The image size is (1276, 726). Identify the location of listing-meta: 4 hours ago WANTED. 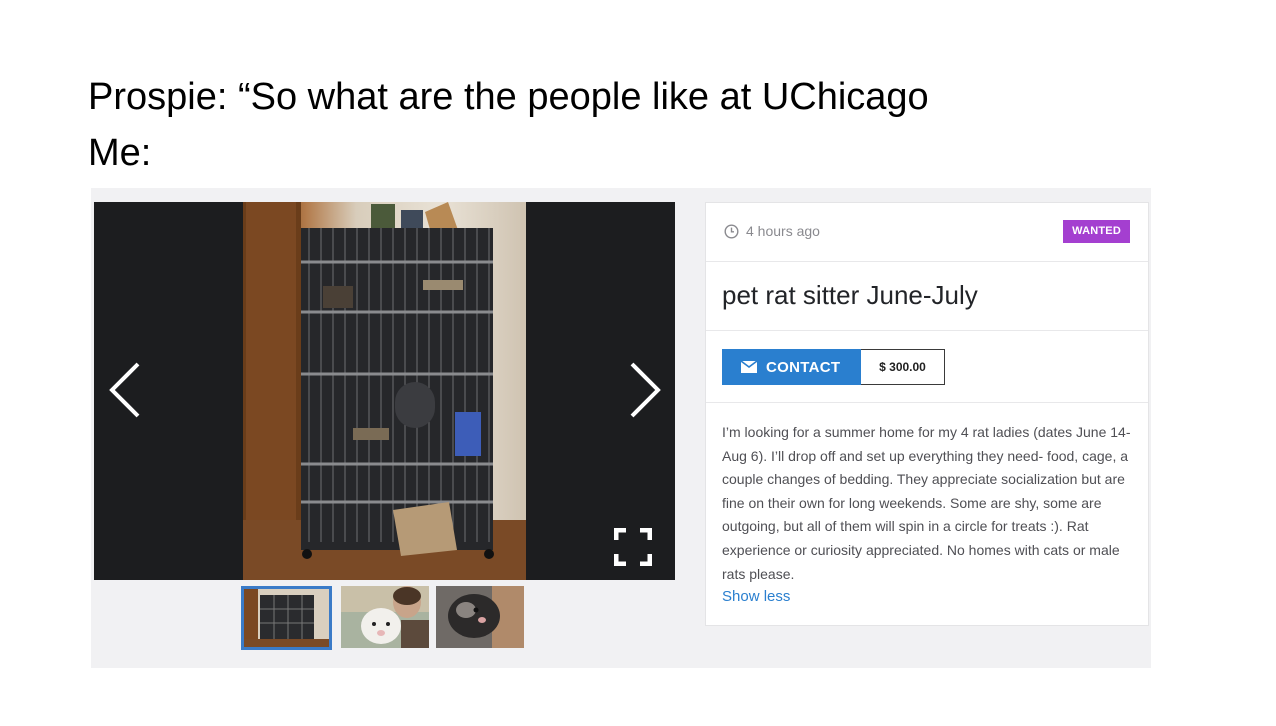
(927, 232).